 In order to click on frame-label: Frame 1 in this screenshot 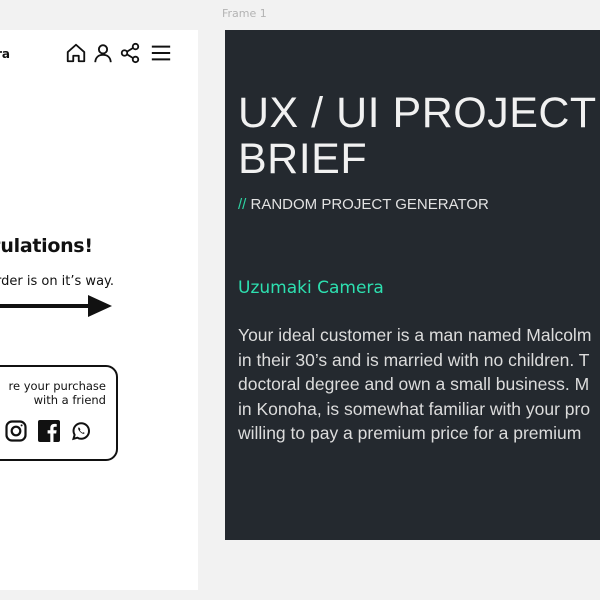, I will do `click(244, 13)`.